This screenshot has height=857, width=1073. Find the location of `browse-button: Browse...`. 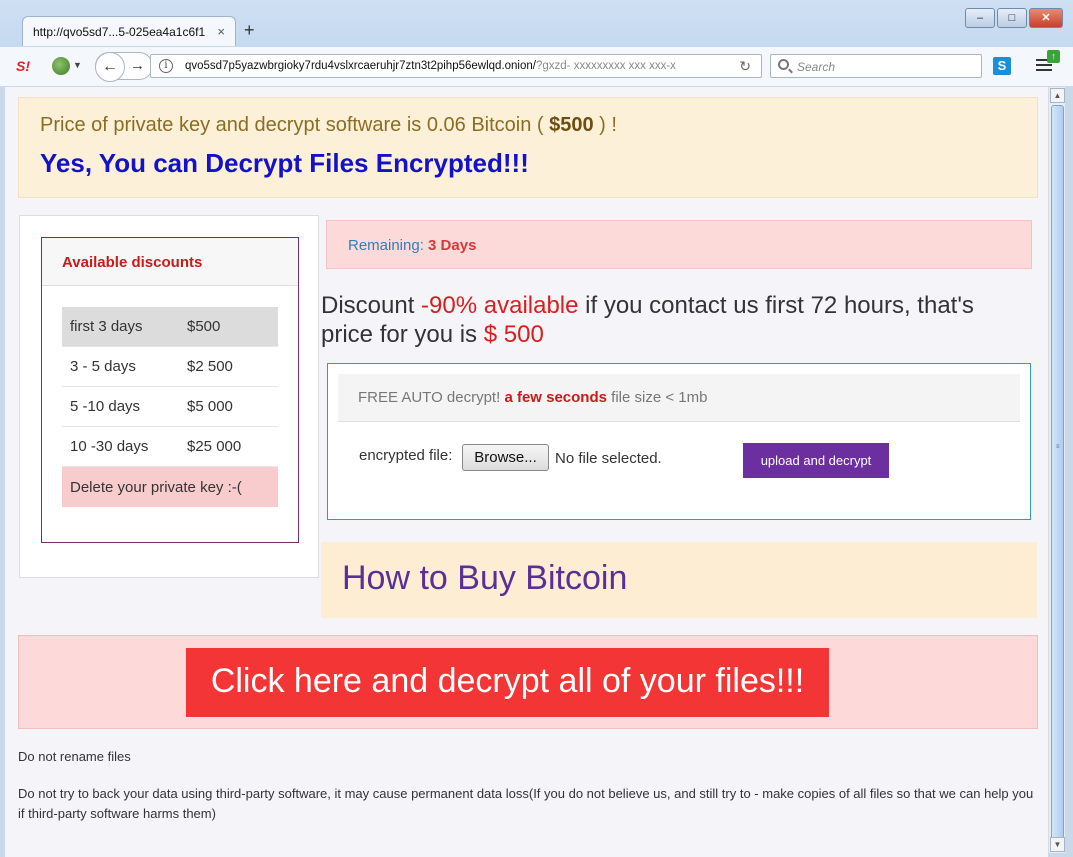

browse-button: Browse... is located at coordinates (505, 457).